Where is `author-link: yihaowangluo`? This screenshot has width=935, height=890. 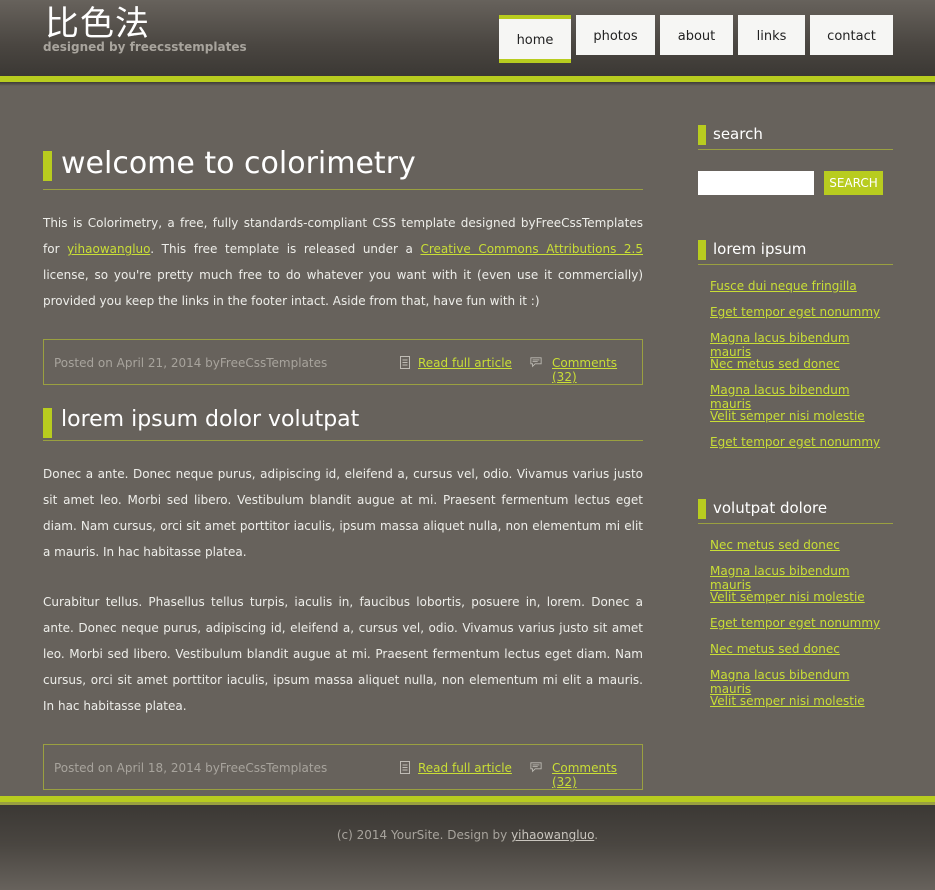
author-link: yihaowangluo is located at coordinates (108, 249).